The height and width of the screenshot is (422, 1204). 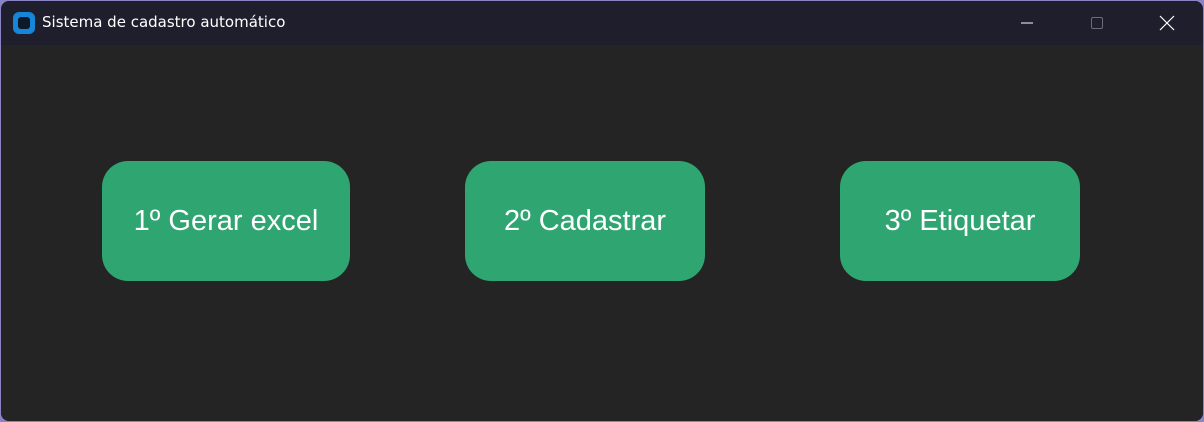 I want to click on app-icon, so click(x=24, y=23).